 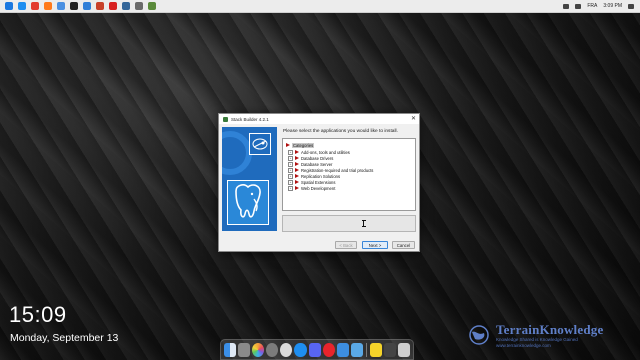 I want to click on banner-circle-decoration, so click(x=237, y=153).